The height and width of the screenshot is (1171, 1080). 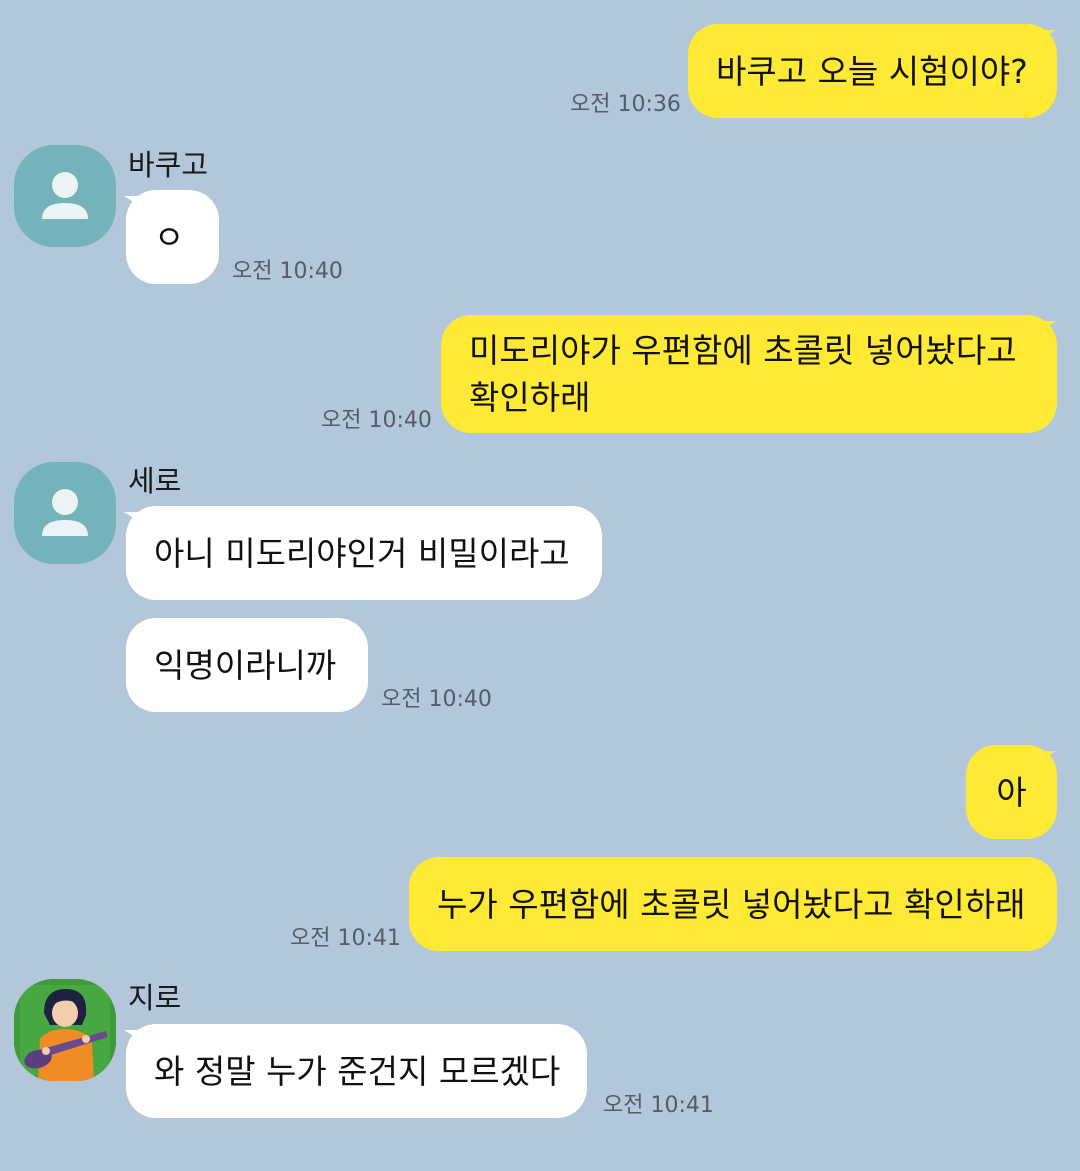 I want to click on message-bubble-incoming: 익명이라니까, so click(x=247, y=665).